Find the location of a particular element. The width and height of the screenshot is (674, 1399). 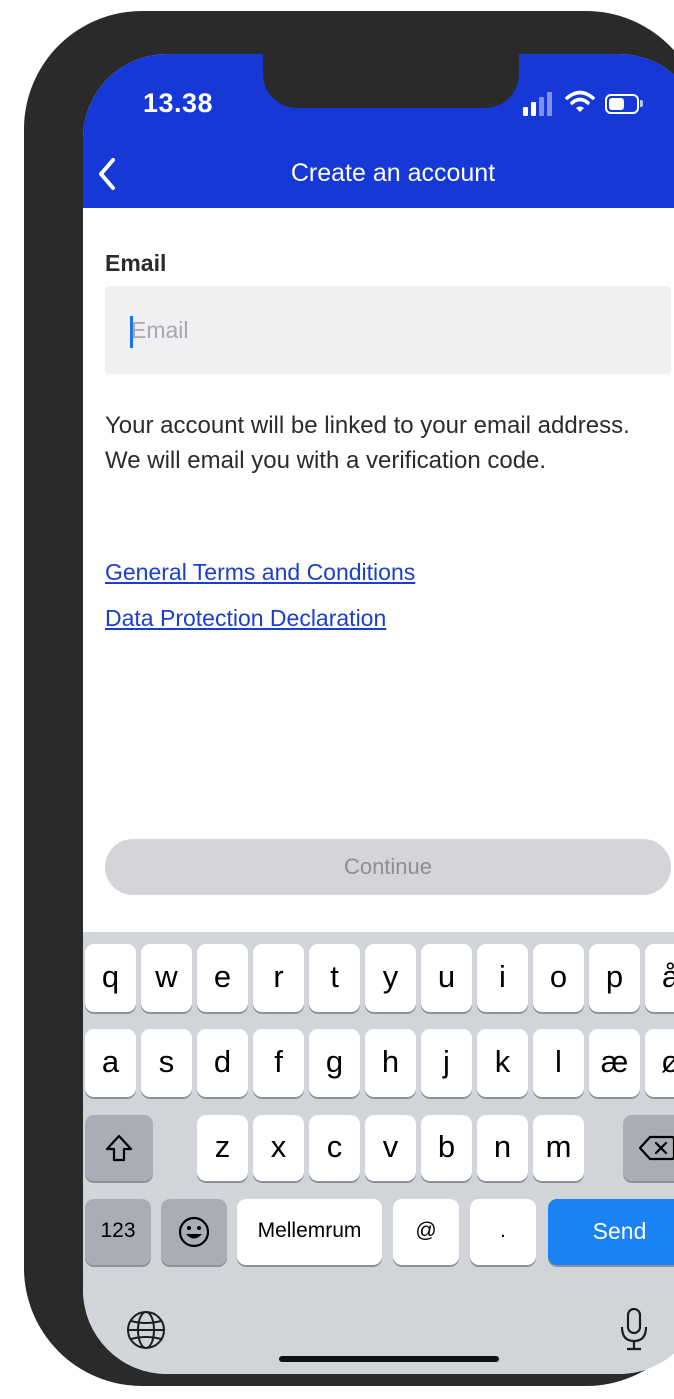

app-header: 13.38 Create an account is located at coordinates (378, 131).